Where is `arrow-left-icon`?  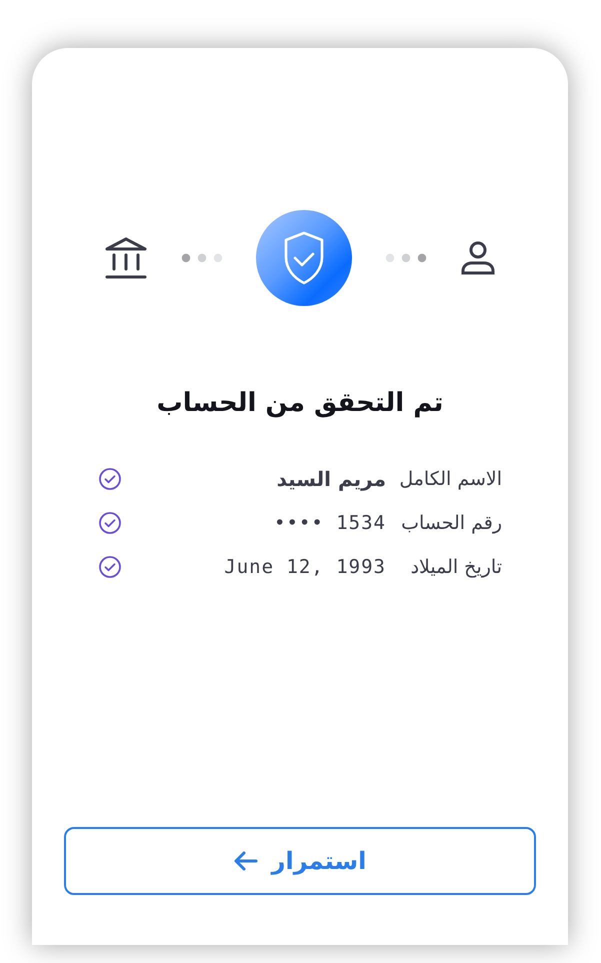 arrow-left-icon is located at coordinates (246, 861).